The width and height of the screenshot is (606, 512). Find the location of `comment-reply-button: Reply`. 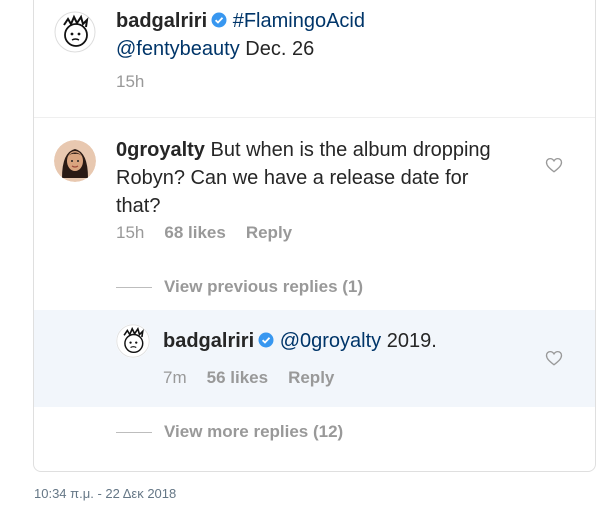

comment-reply-button: Reply is located at coordinates (269, 232).